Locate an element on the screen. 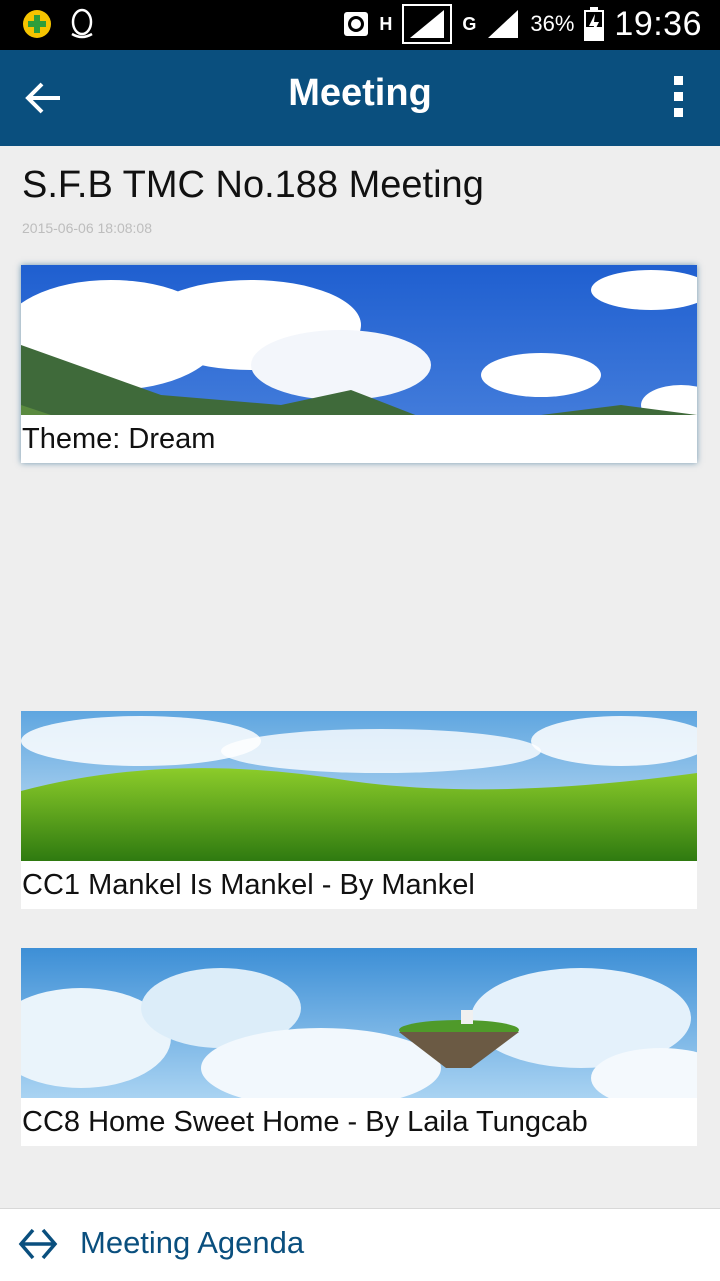 The height and width of the screenshot is (1281, 720). app-bar: Meeting is located at coordinates (360, 98).